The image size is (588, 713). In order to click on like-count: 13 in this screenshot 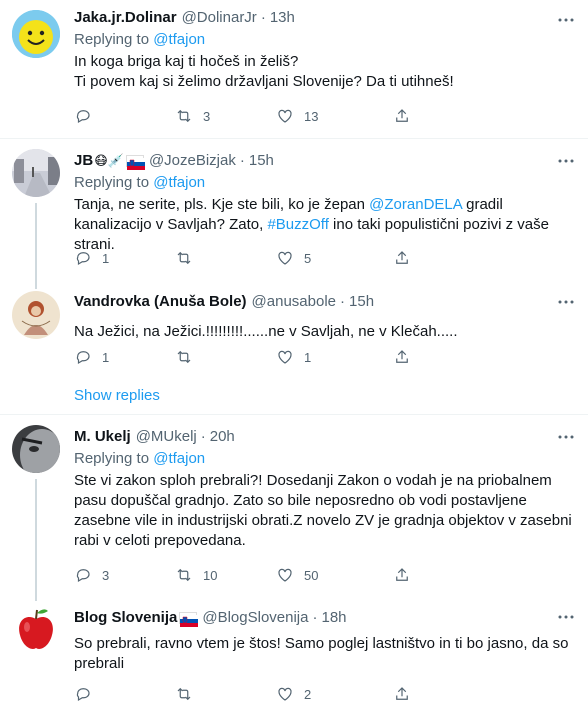, I will do `click(311, 116)`.